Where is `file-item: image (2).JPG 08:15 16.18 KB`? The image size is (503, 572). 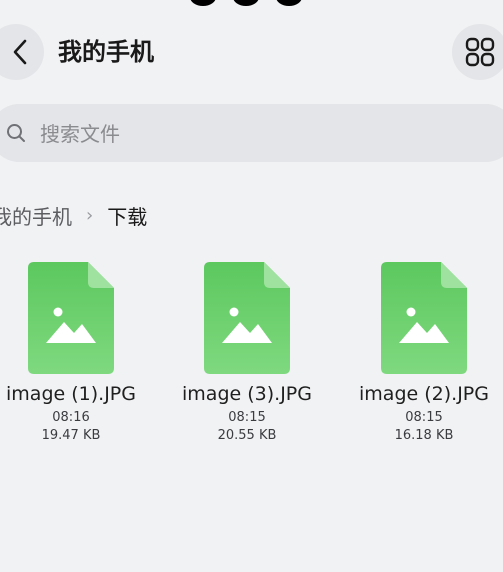
file-item: image (2).JPG 08:15 16.18 KB is located at coordinates (421, 353).